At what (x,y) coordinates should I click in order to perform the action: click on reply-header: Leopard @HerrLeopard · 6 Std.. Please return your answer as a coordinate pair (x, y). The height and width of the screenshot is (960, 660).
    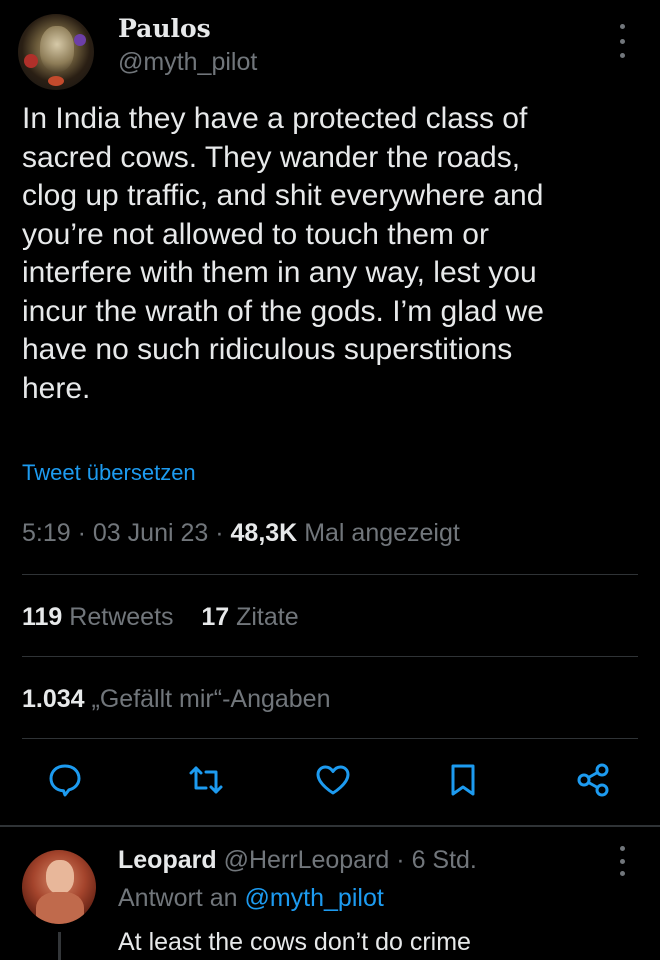
    Looking at the image, I should click on (297, 860).